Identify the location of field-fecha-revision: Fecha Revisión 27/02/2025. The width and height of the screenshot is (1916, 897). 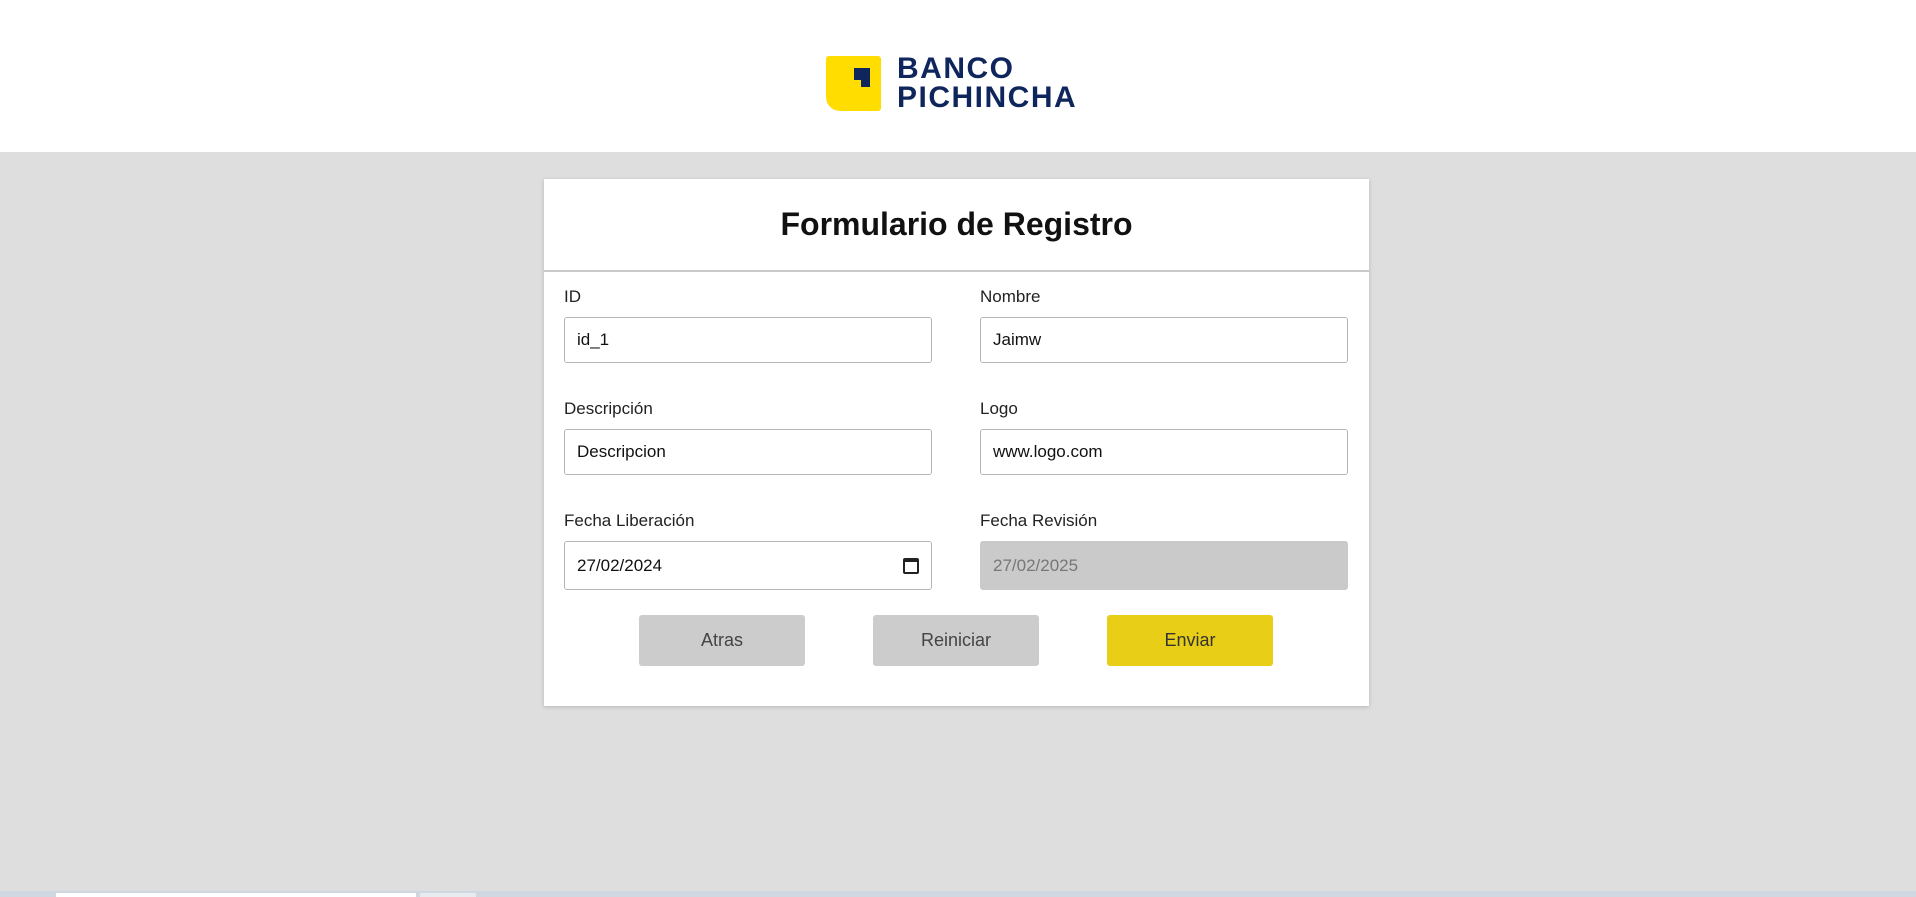
(1164, 550).